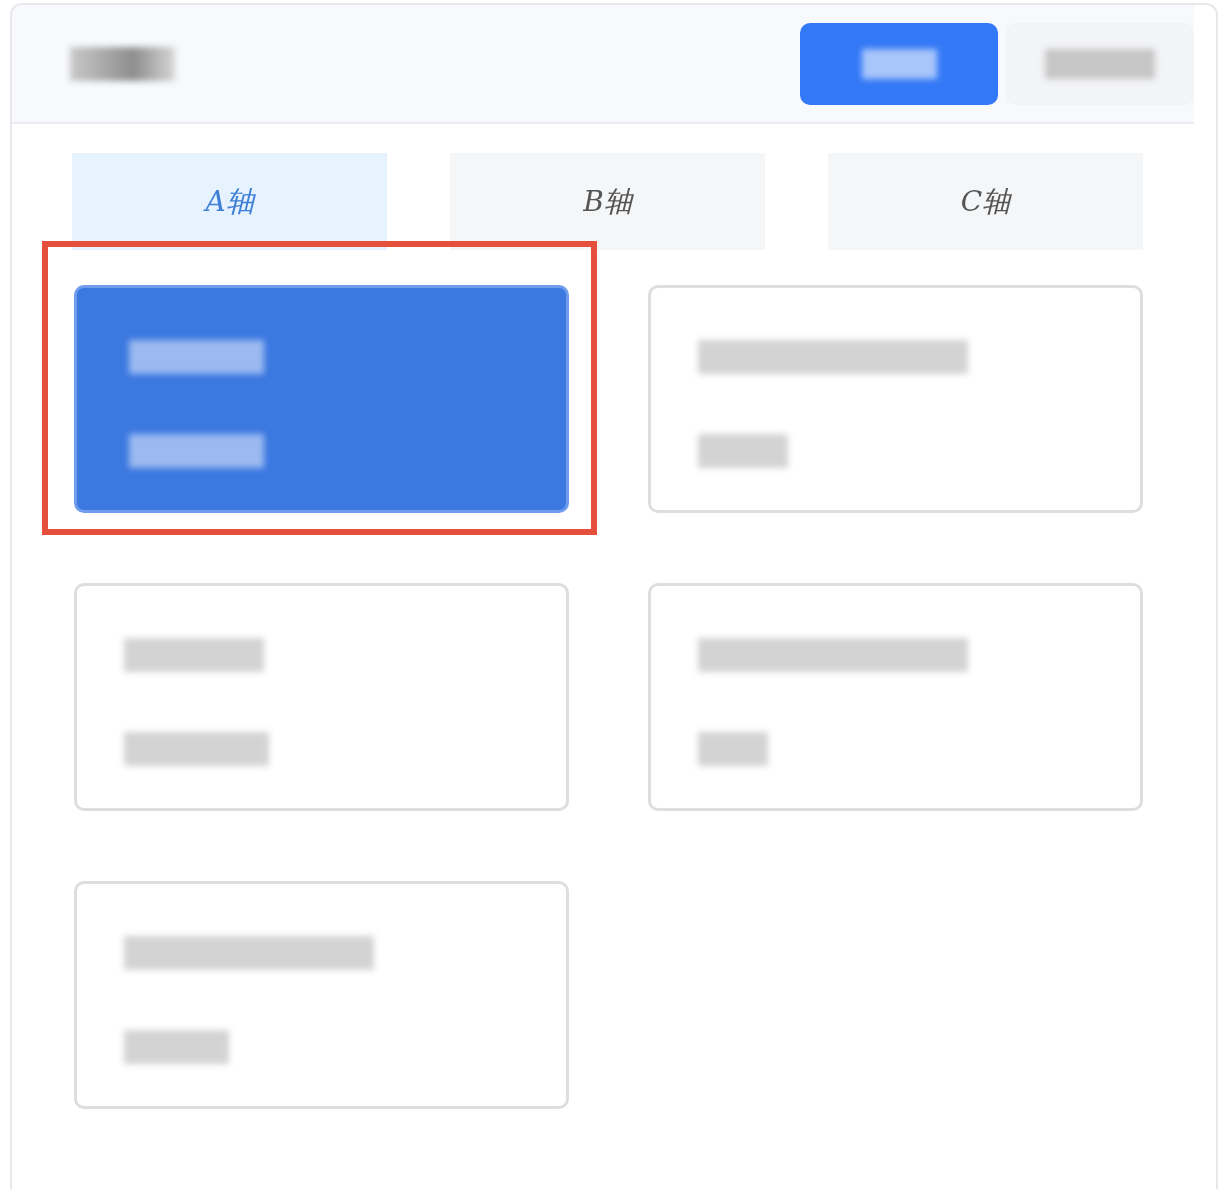  What do you see at coordinates (985, 201) in the screenshot?
I see `axis-tab: C轴` at bounding box center [985, 201].